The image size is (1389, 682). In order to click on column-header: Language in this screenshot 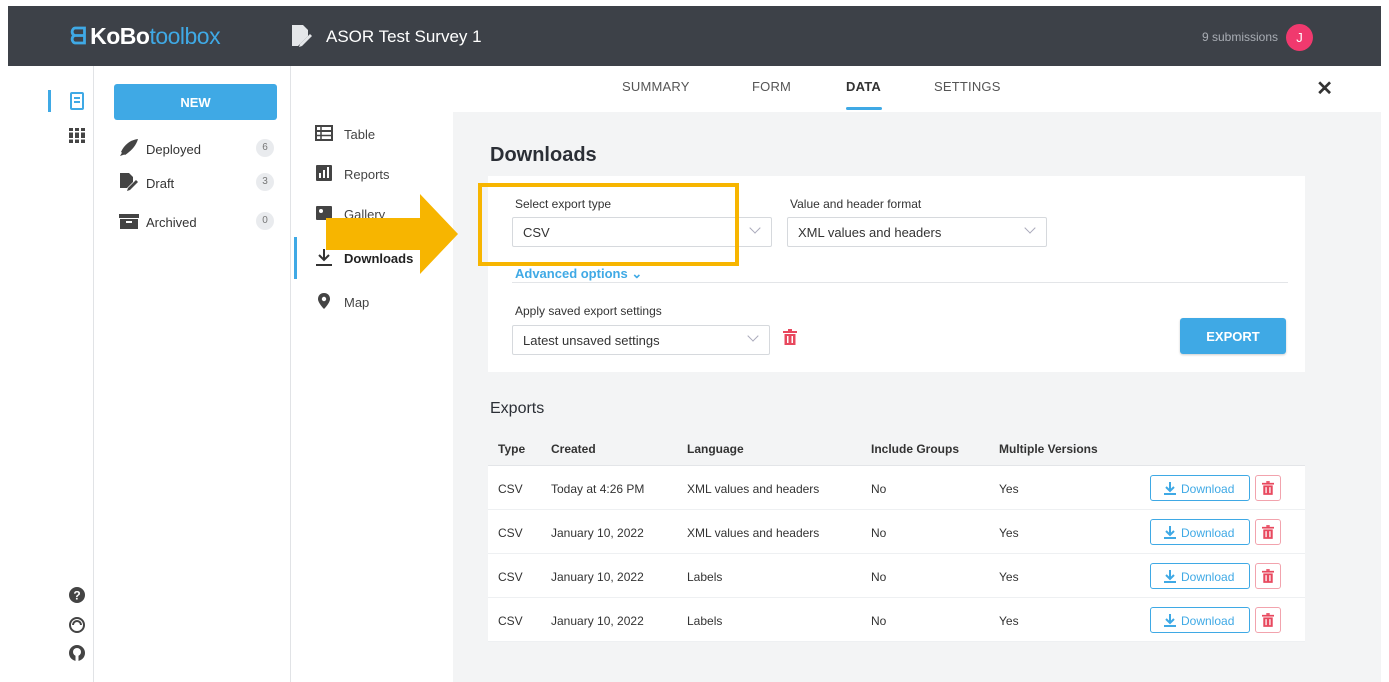, I will do `click(715, 449)`.